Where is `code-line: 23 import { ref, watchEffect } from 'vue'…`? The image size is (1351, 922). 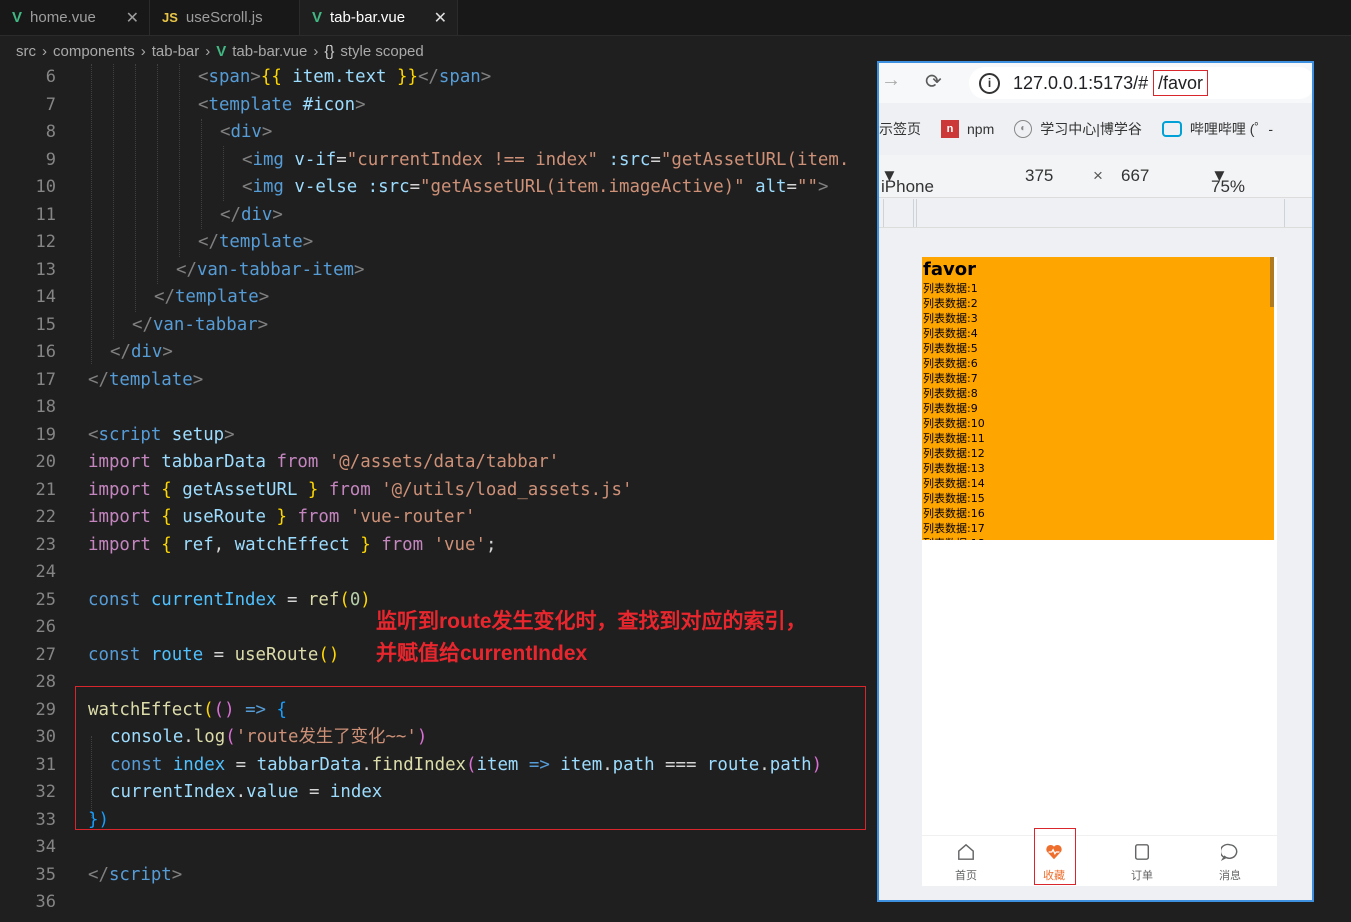 code-line: 23 import { ref, watchEffect } from 'vue'… is located at coordinates (440, 546).